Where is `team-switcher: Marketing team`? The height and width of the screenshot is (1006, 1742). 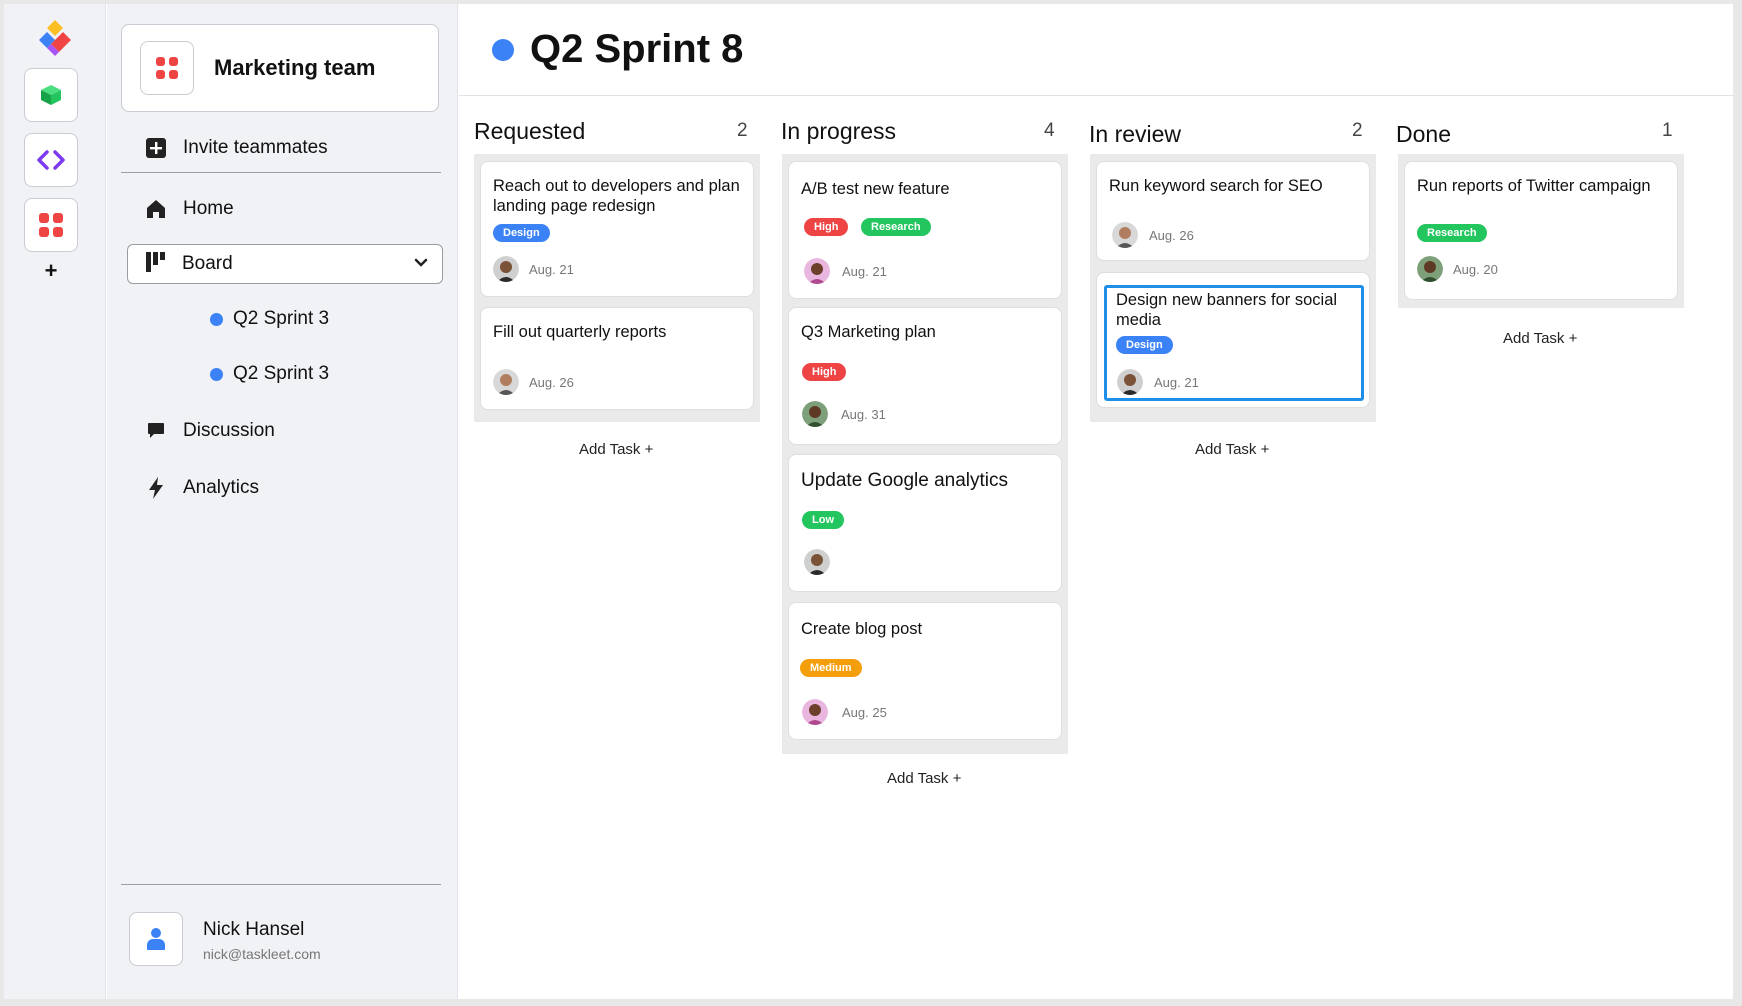 team-switcher: Marketing team is located at coordinates (280, 68).